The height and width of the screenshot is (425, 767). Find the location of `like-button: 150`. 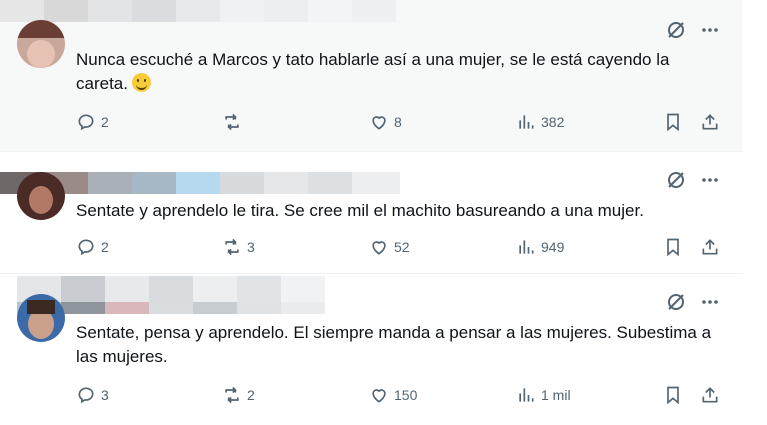

like-button: 150 is located at coordinates (393, 395).